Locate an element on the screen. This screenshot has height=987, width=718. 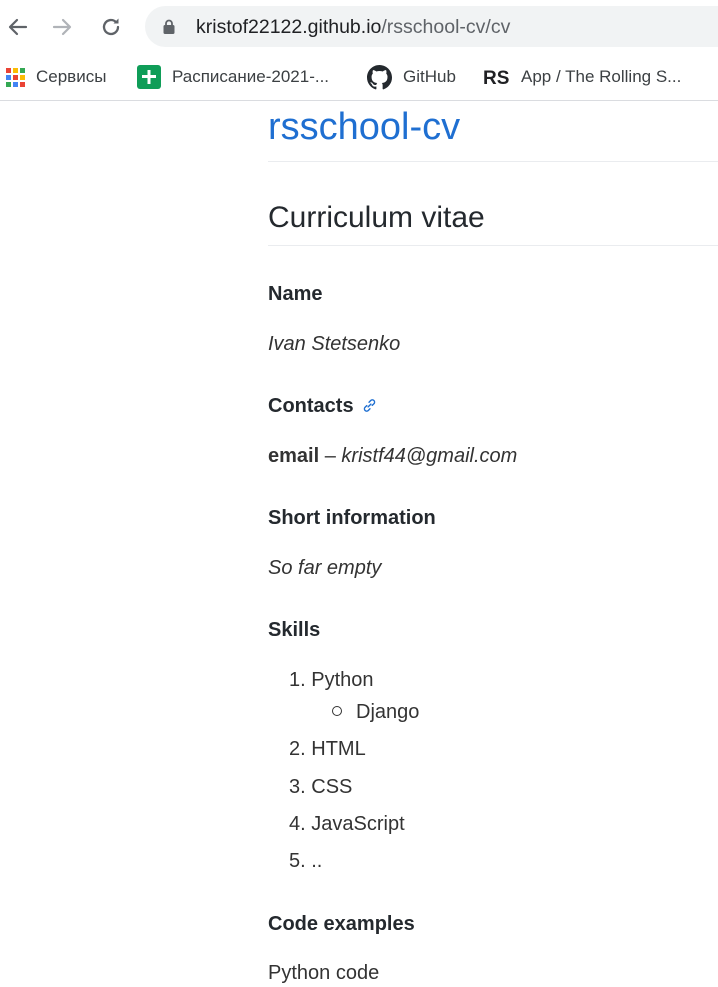
page-heading: Curriculum vitae is located at coordinates (376, 217).